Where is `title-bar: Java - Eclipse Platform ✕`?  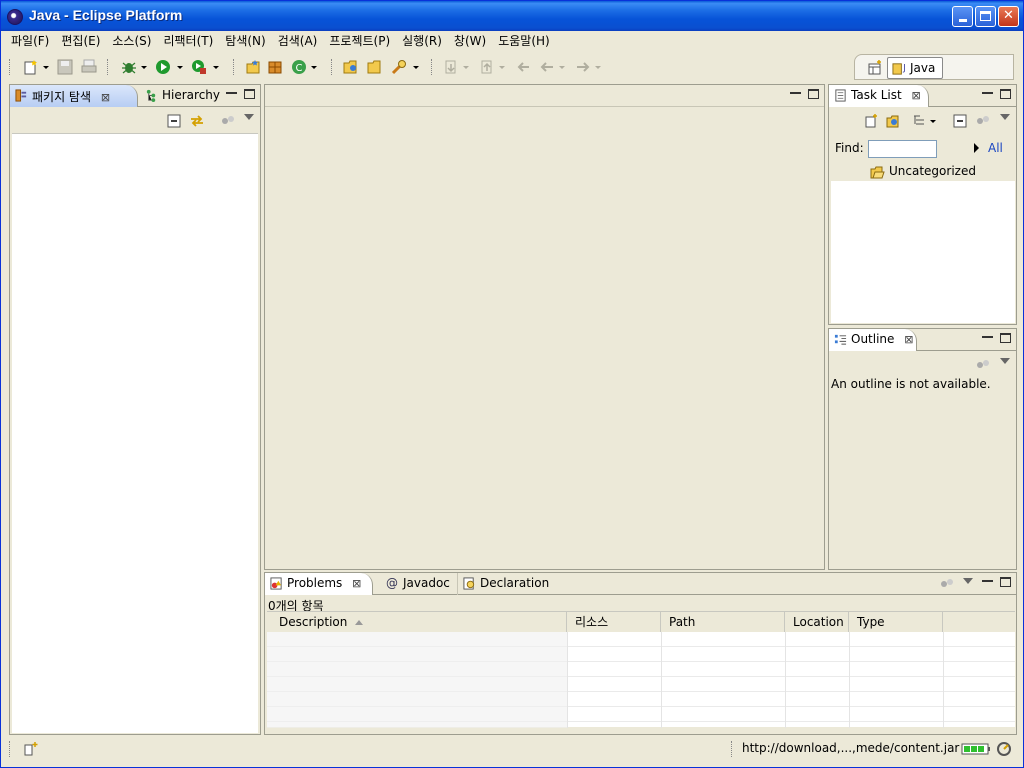 title-bar: Java - Eclipse Platform ✕ is located at coordinates (512, 16).